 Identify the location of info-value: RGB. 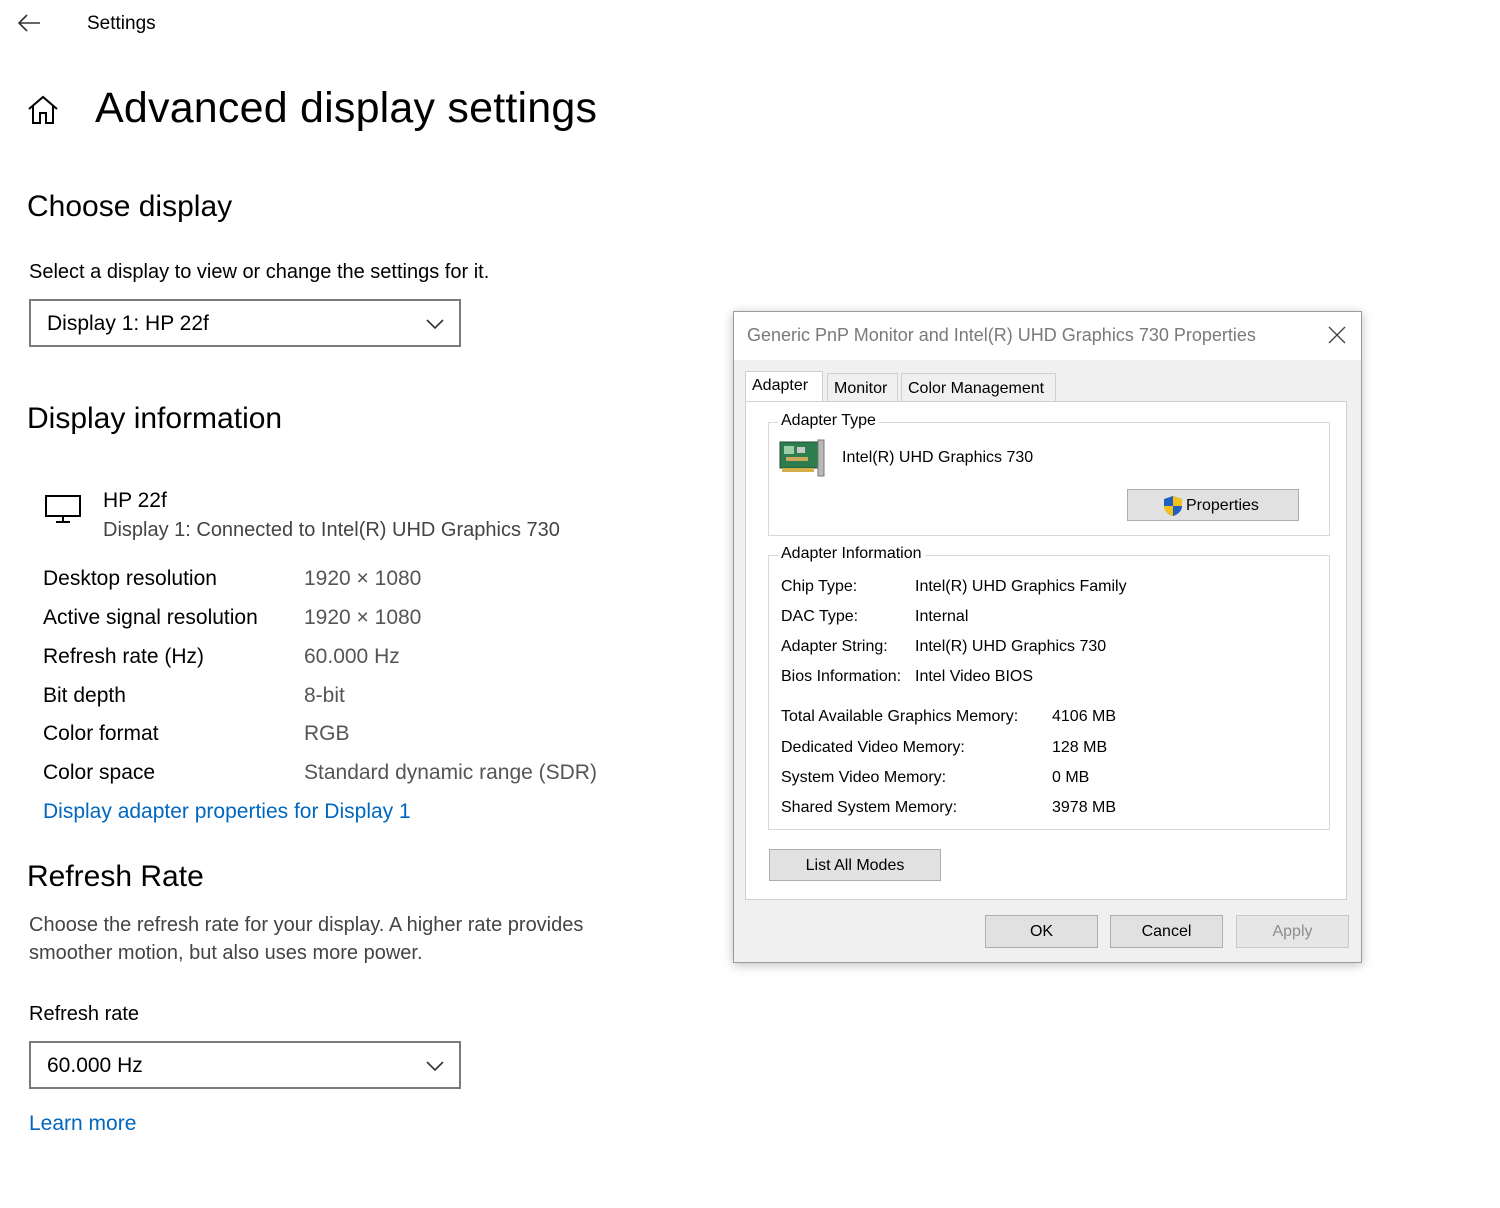
(327, 733).